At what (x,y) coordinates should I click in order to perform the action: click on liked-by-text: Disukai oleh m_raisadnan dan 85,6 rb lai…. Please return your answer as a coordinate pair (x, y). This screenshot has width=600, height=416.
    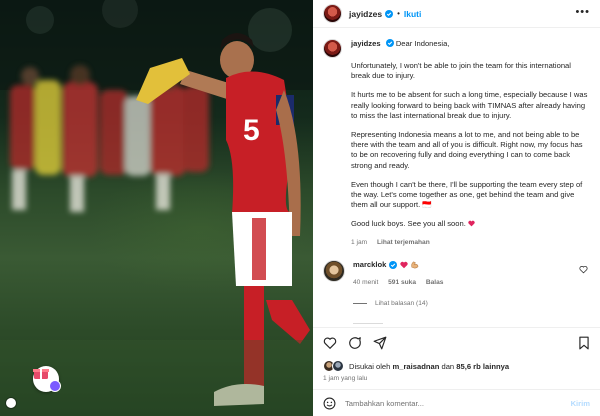
    Looking at the image, I should click on (429, 366).